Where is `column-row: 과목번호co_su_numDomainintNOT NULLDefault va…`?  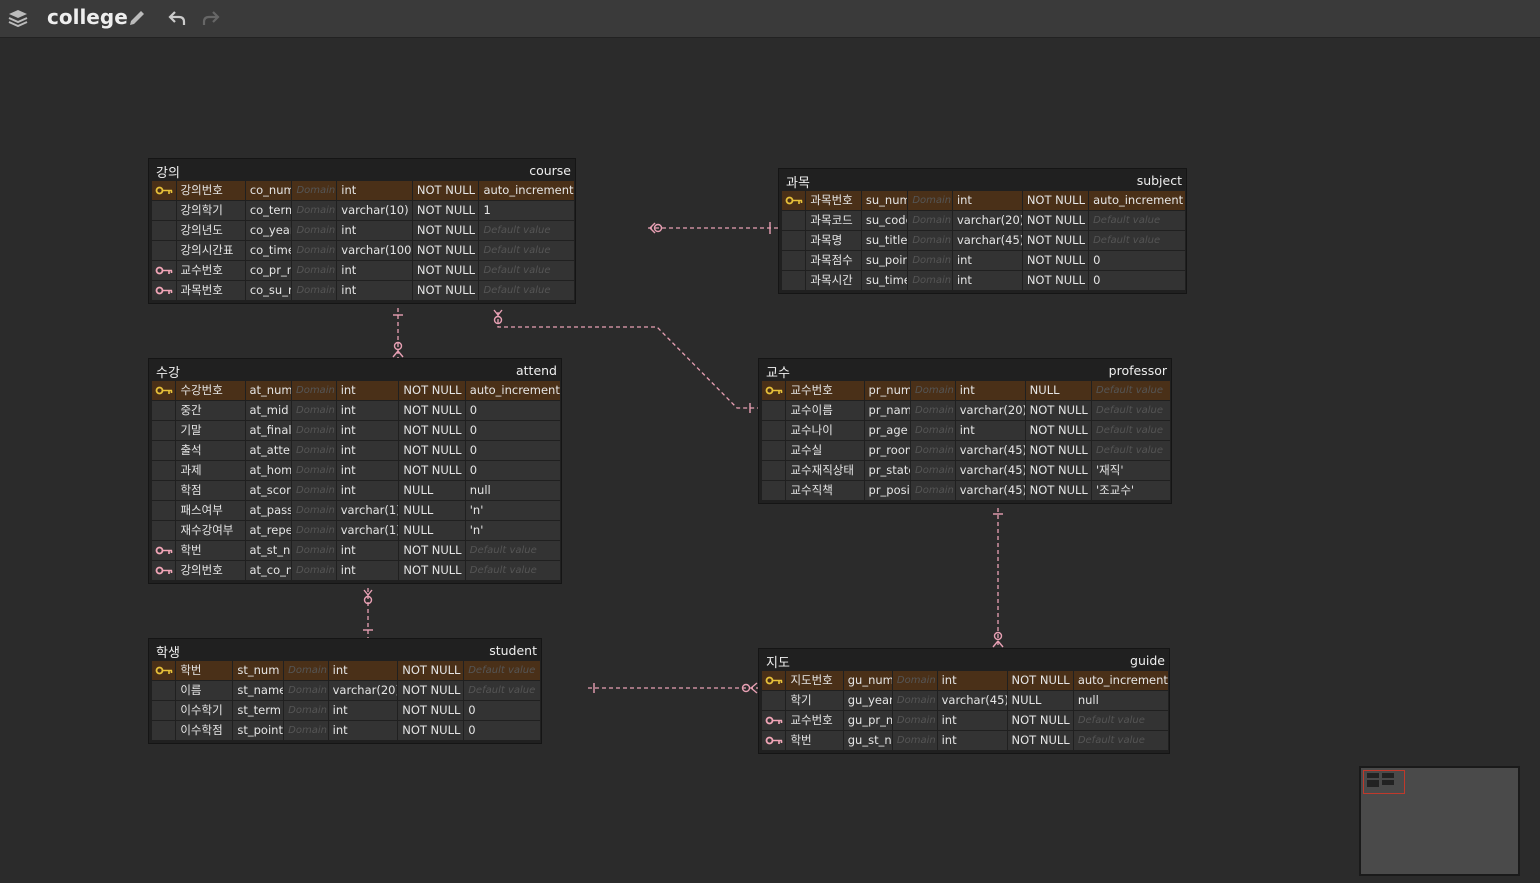 column-row: 과목번호co_su_numDomainintNOT NULLDefault va… is located at coordinates (363, 291).